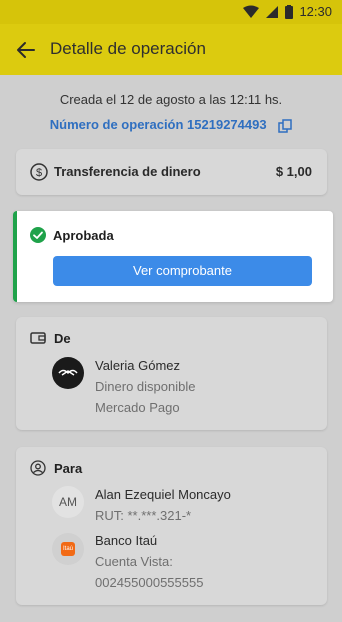  I want to click on to-title: Para, so click(68, 468).